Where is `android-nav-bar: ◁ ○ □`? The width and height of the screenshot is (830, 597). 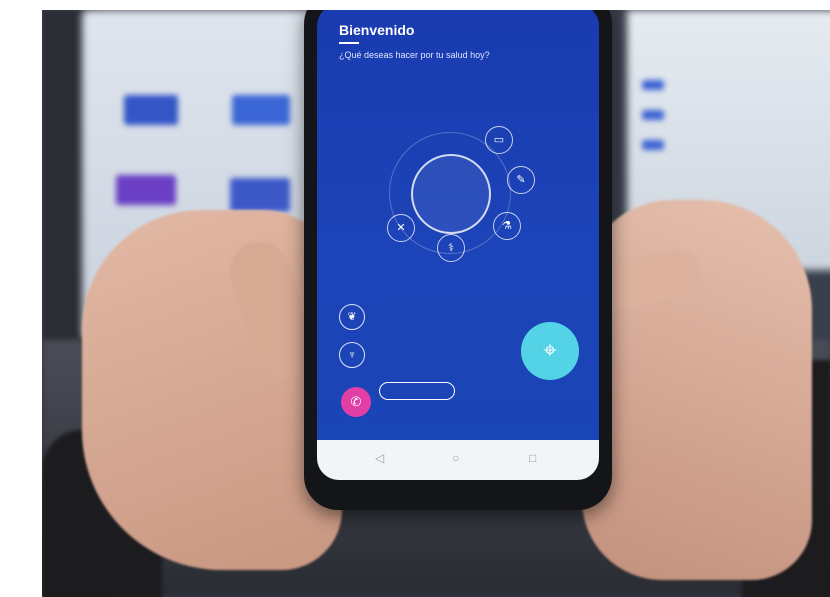
android-nav-bar: ◁ ○ □ is located at coordinates (458, 460).